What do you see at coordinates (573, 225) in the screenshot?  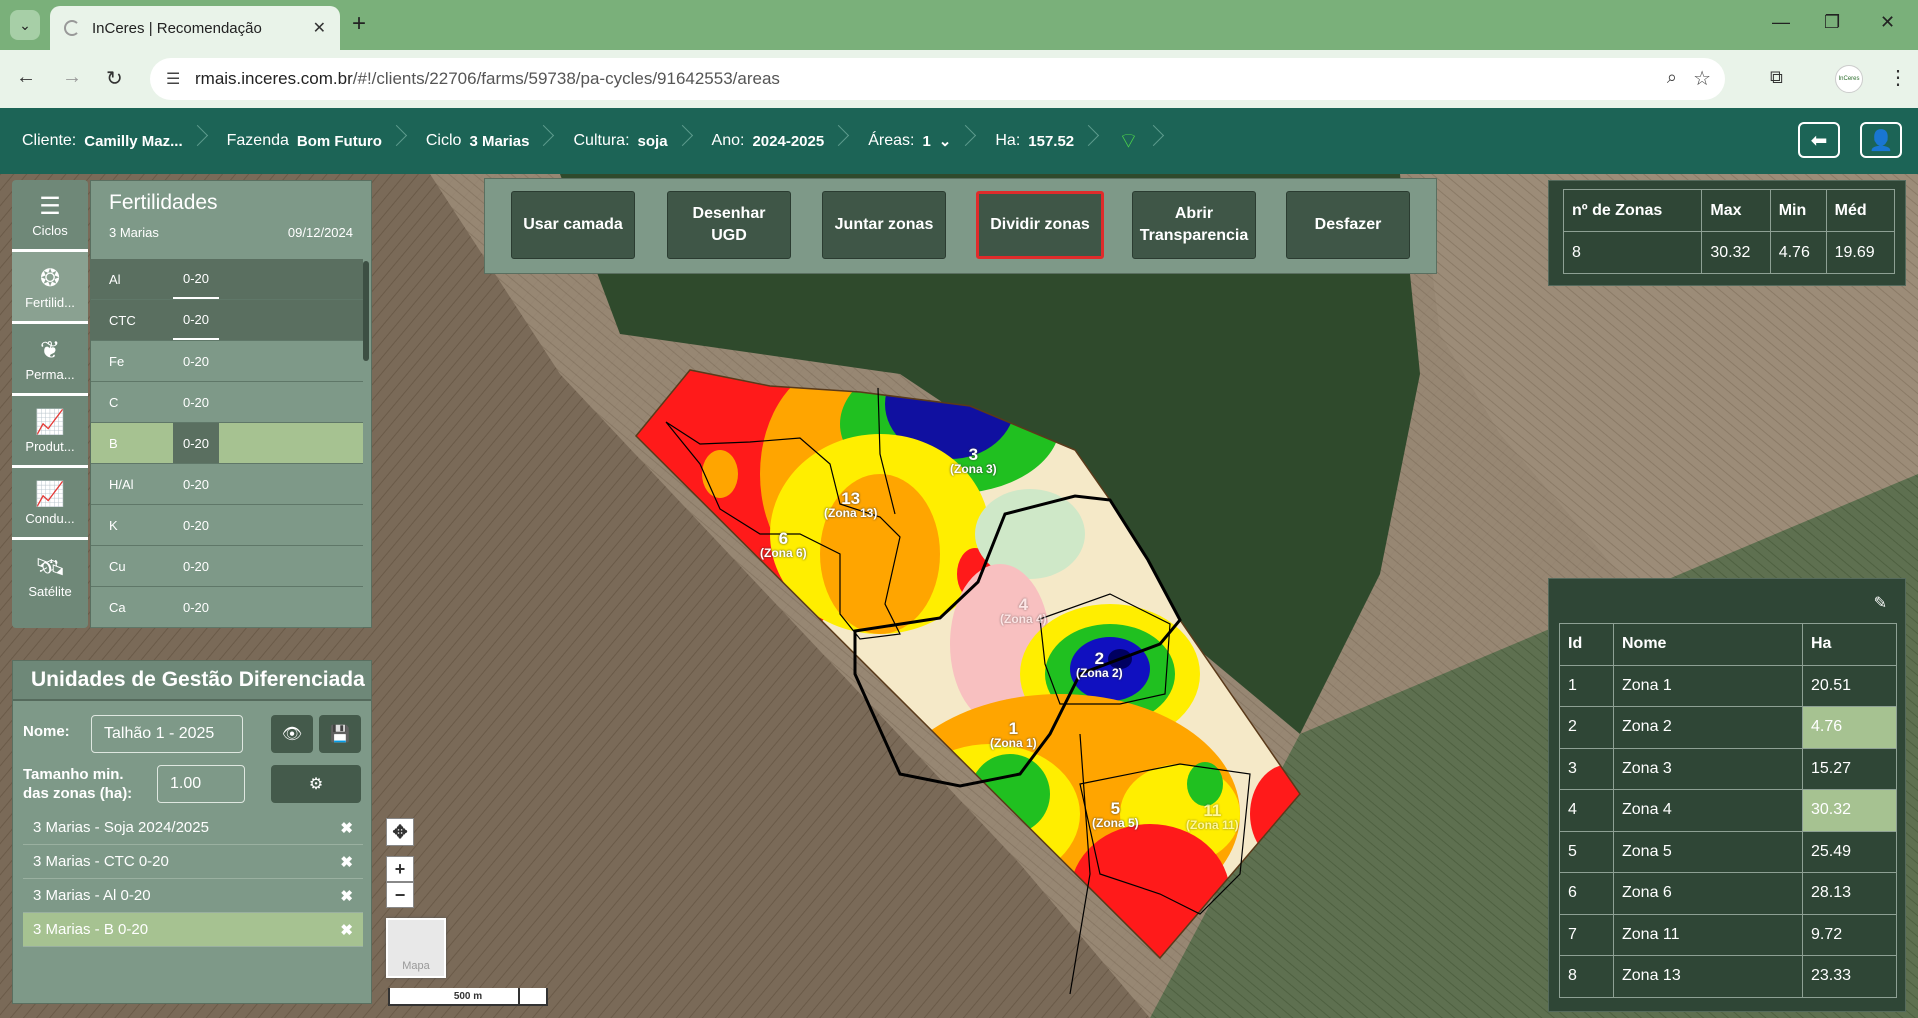 I see `usar-camada-button: Usar camada` at bounding box center [573, 225].